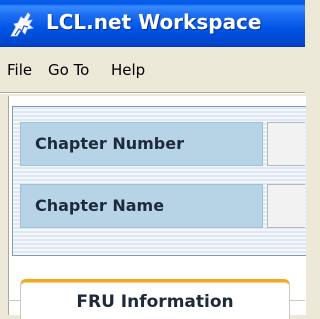 This screenshot has height=319, width=320. What do you see at coordinates (14, 300) in the screenshot?
I see `tab-strip-line-left` at bounding box center [14, 300].